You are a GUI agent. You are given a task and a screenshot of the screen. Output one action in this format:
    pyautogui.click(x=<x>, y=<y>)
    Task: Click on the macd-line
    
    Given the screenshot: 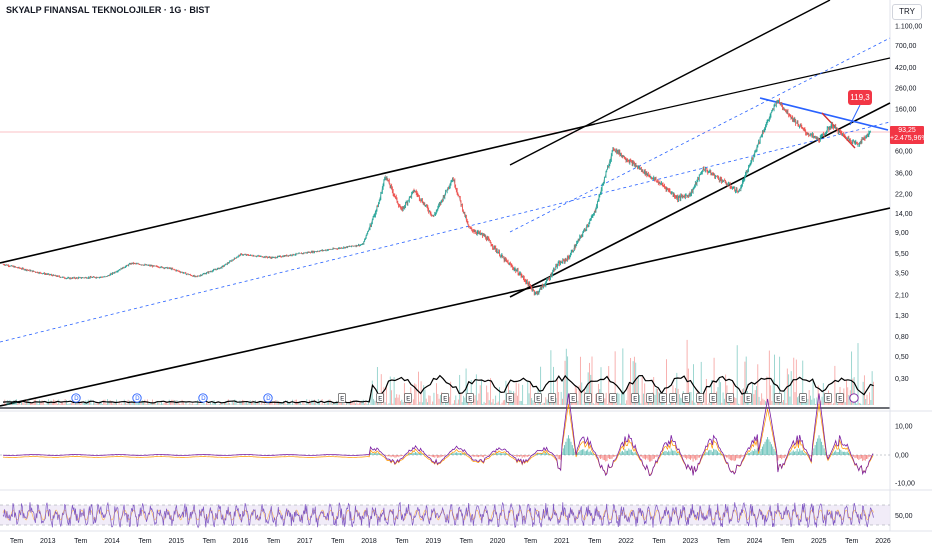 What is the action you would take?
    pyautogui.click(x=438, y=435)
    